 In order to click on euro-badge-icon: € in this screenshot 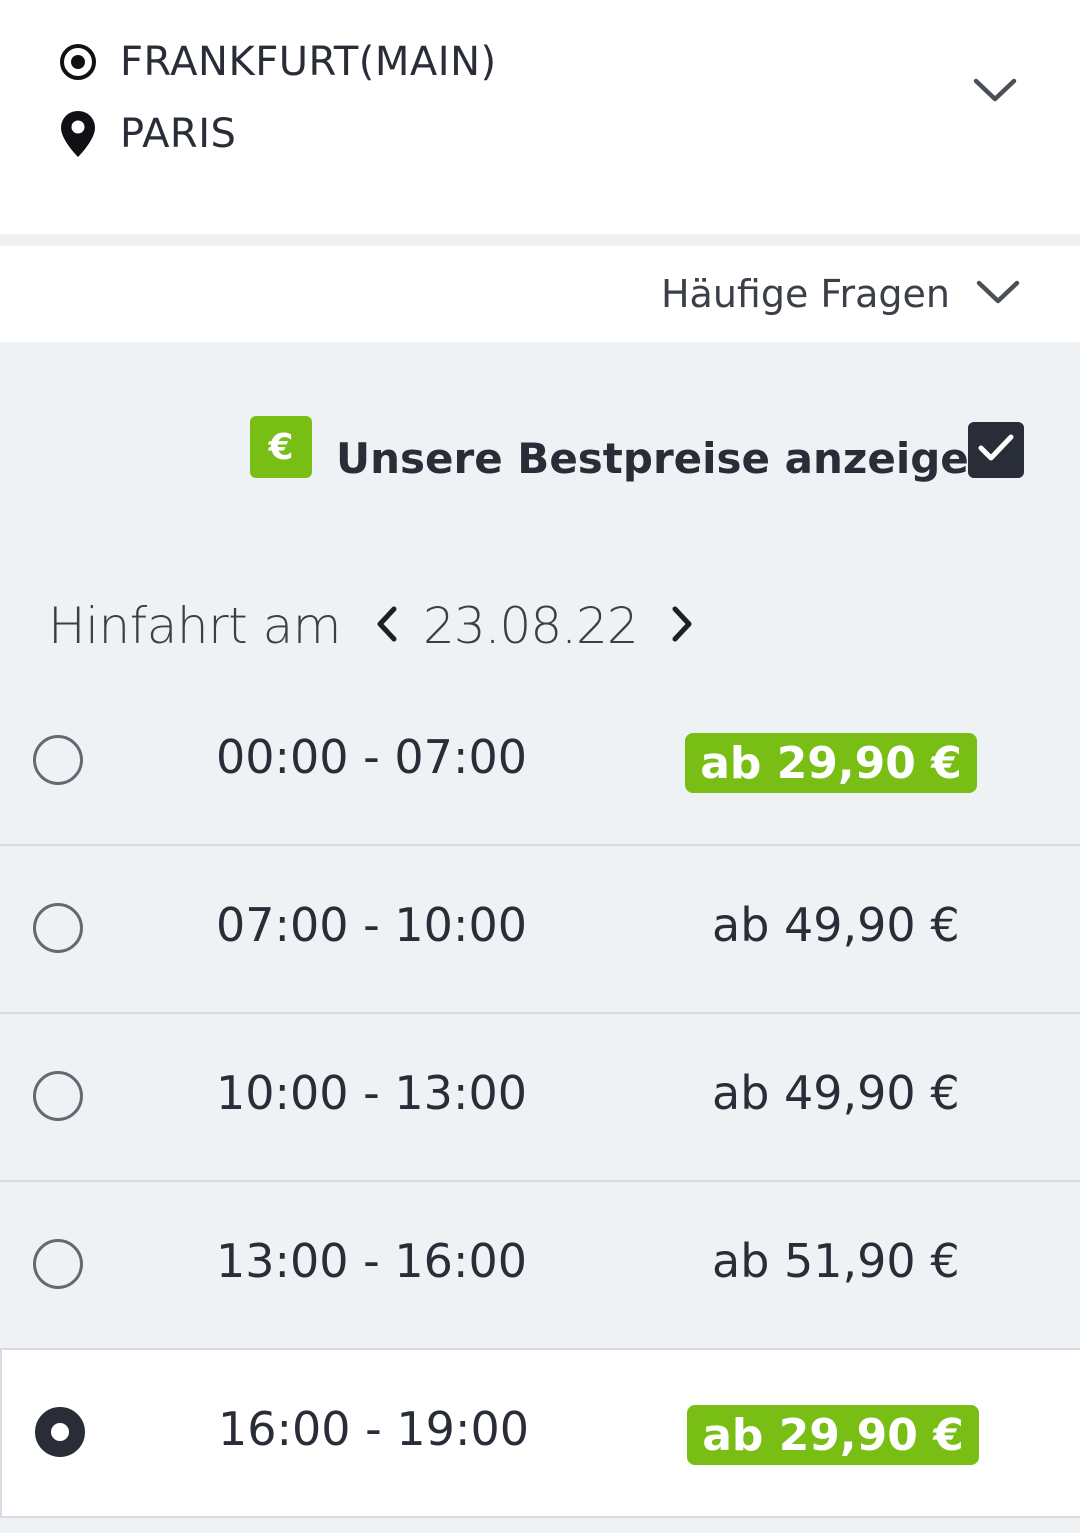, I will do `click(281, 447)`.